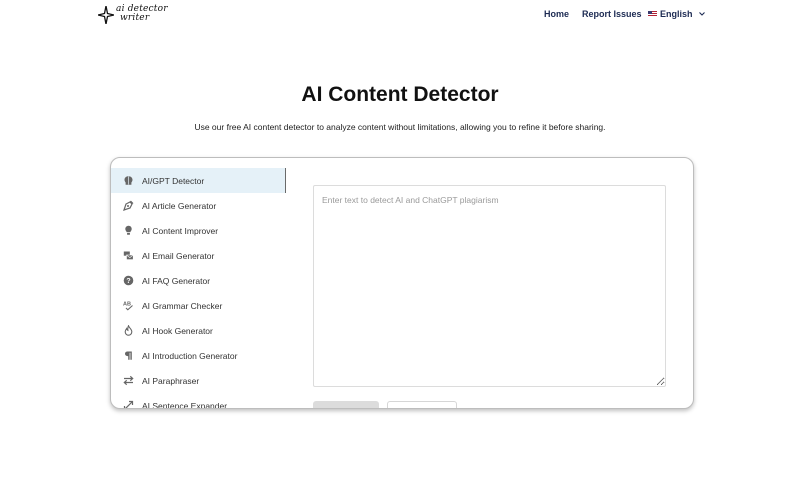  I want to click on sidebar-item-ai-hook-generator: AI Hook Generator, so click(198, 330).